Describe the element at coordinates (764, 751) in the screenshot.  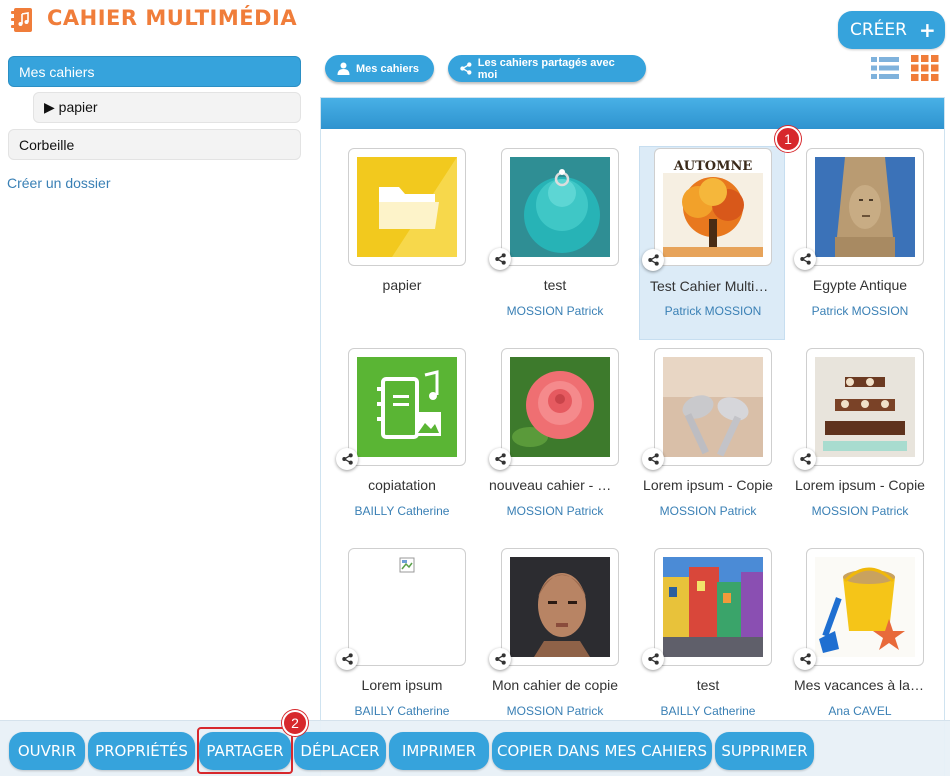
I see `delete-button: SUPPRIMER` at that location.